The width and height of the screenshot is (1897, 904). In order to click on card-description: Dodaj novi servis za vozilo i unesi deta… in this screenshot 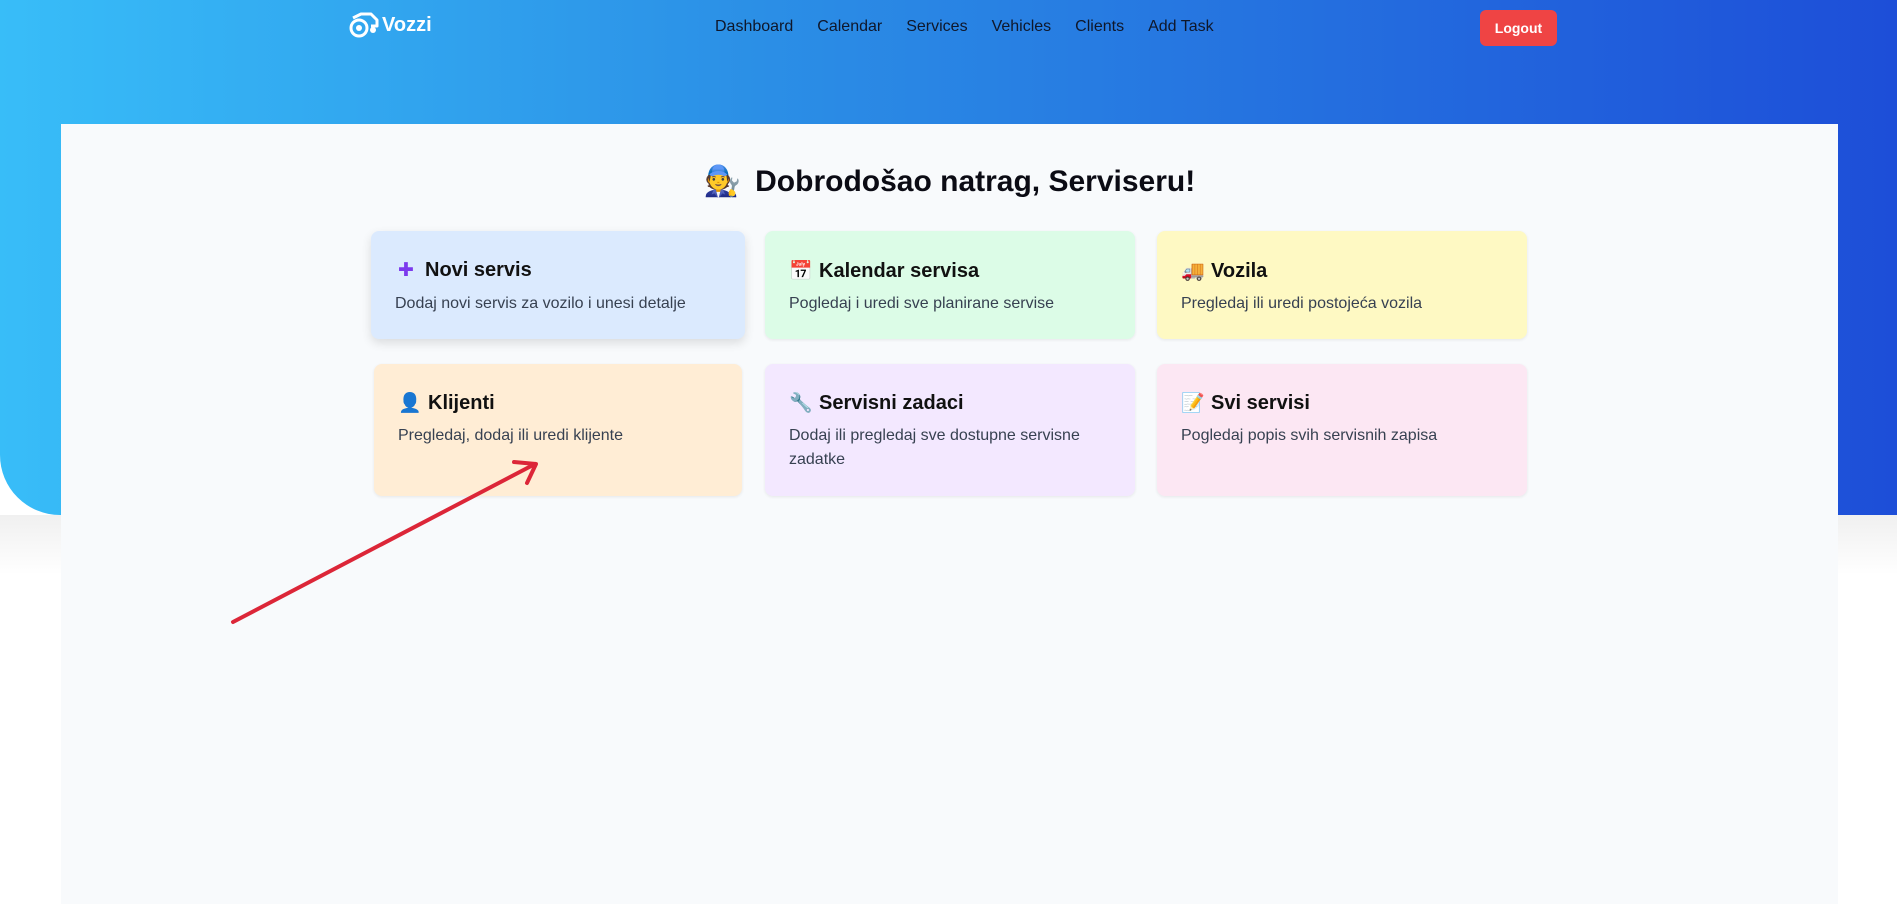, I will do `click(540, 303)`.